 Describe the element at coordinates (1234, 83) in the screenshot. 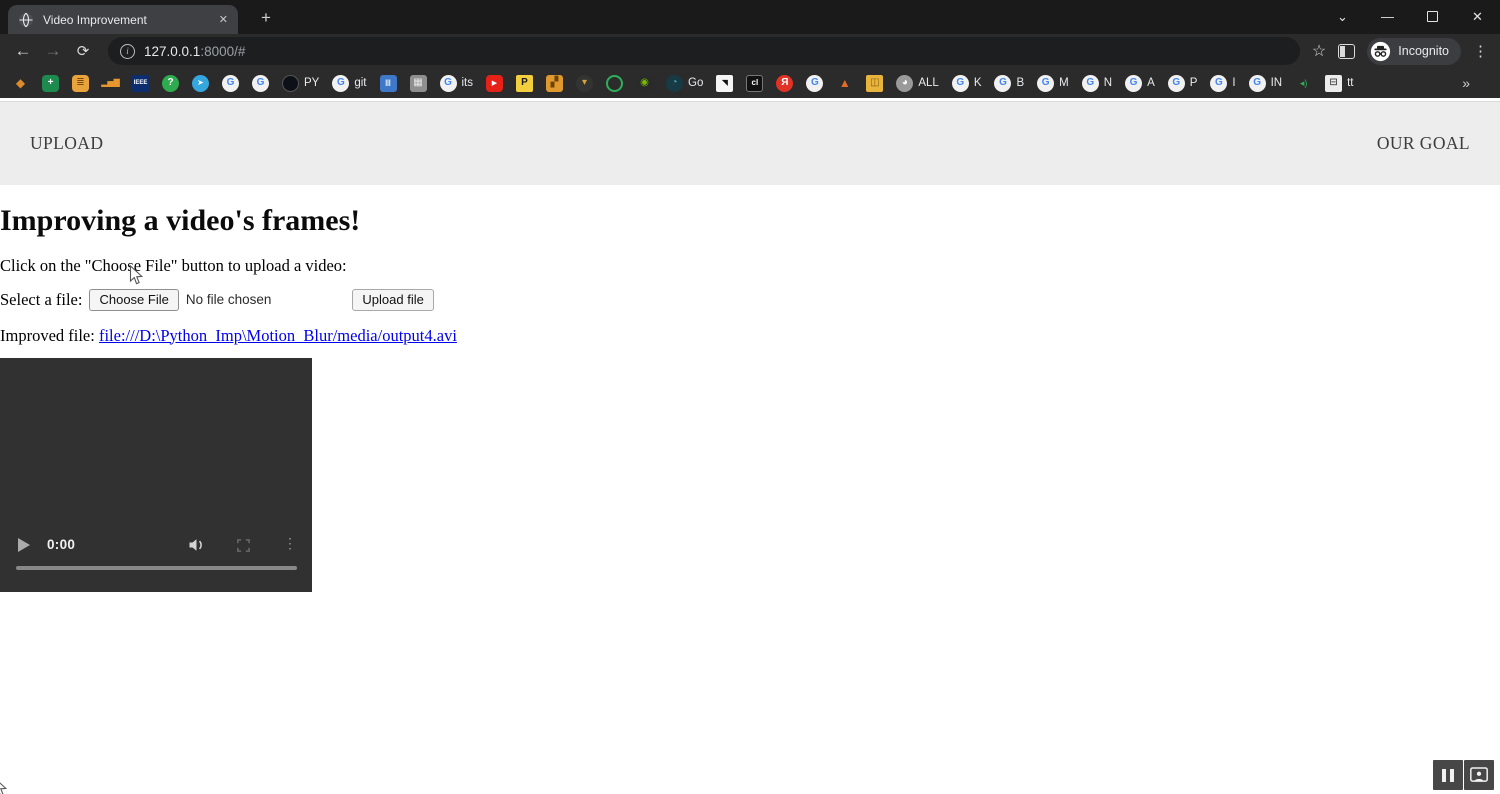

I see `bookmark-label: I` at that location.